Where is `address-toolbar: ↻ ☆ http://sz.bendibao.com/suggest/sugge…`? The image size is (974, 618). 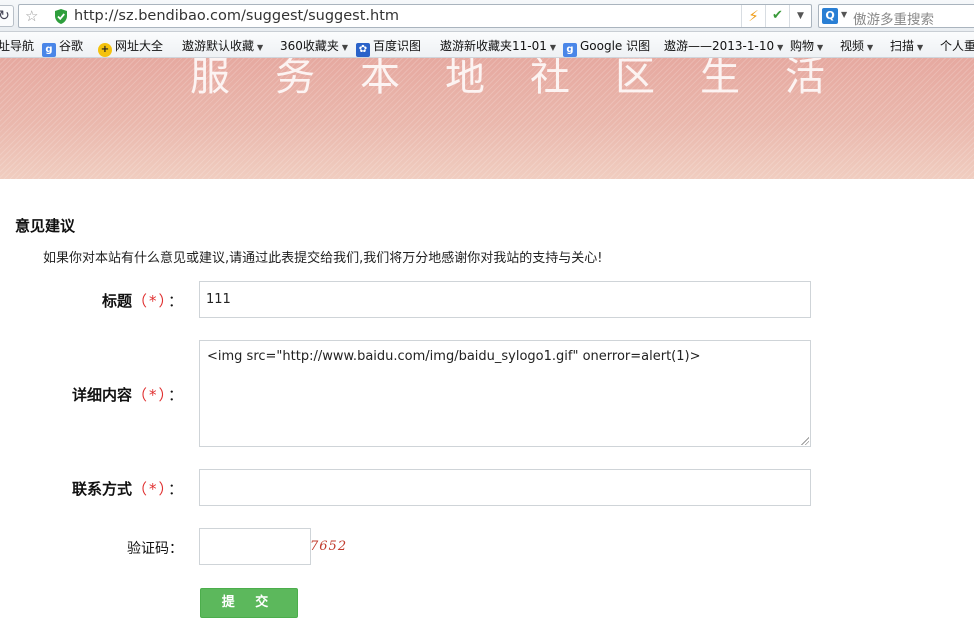
address-toolbar: ↻ ☆ http://sz.bendibao.com/suggest/sugge… is located at coordinates (487, 16).